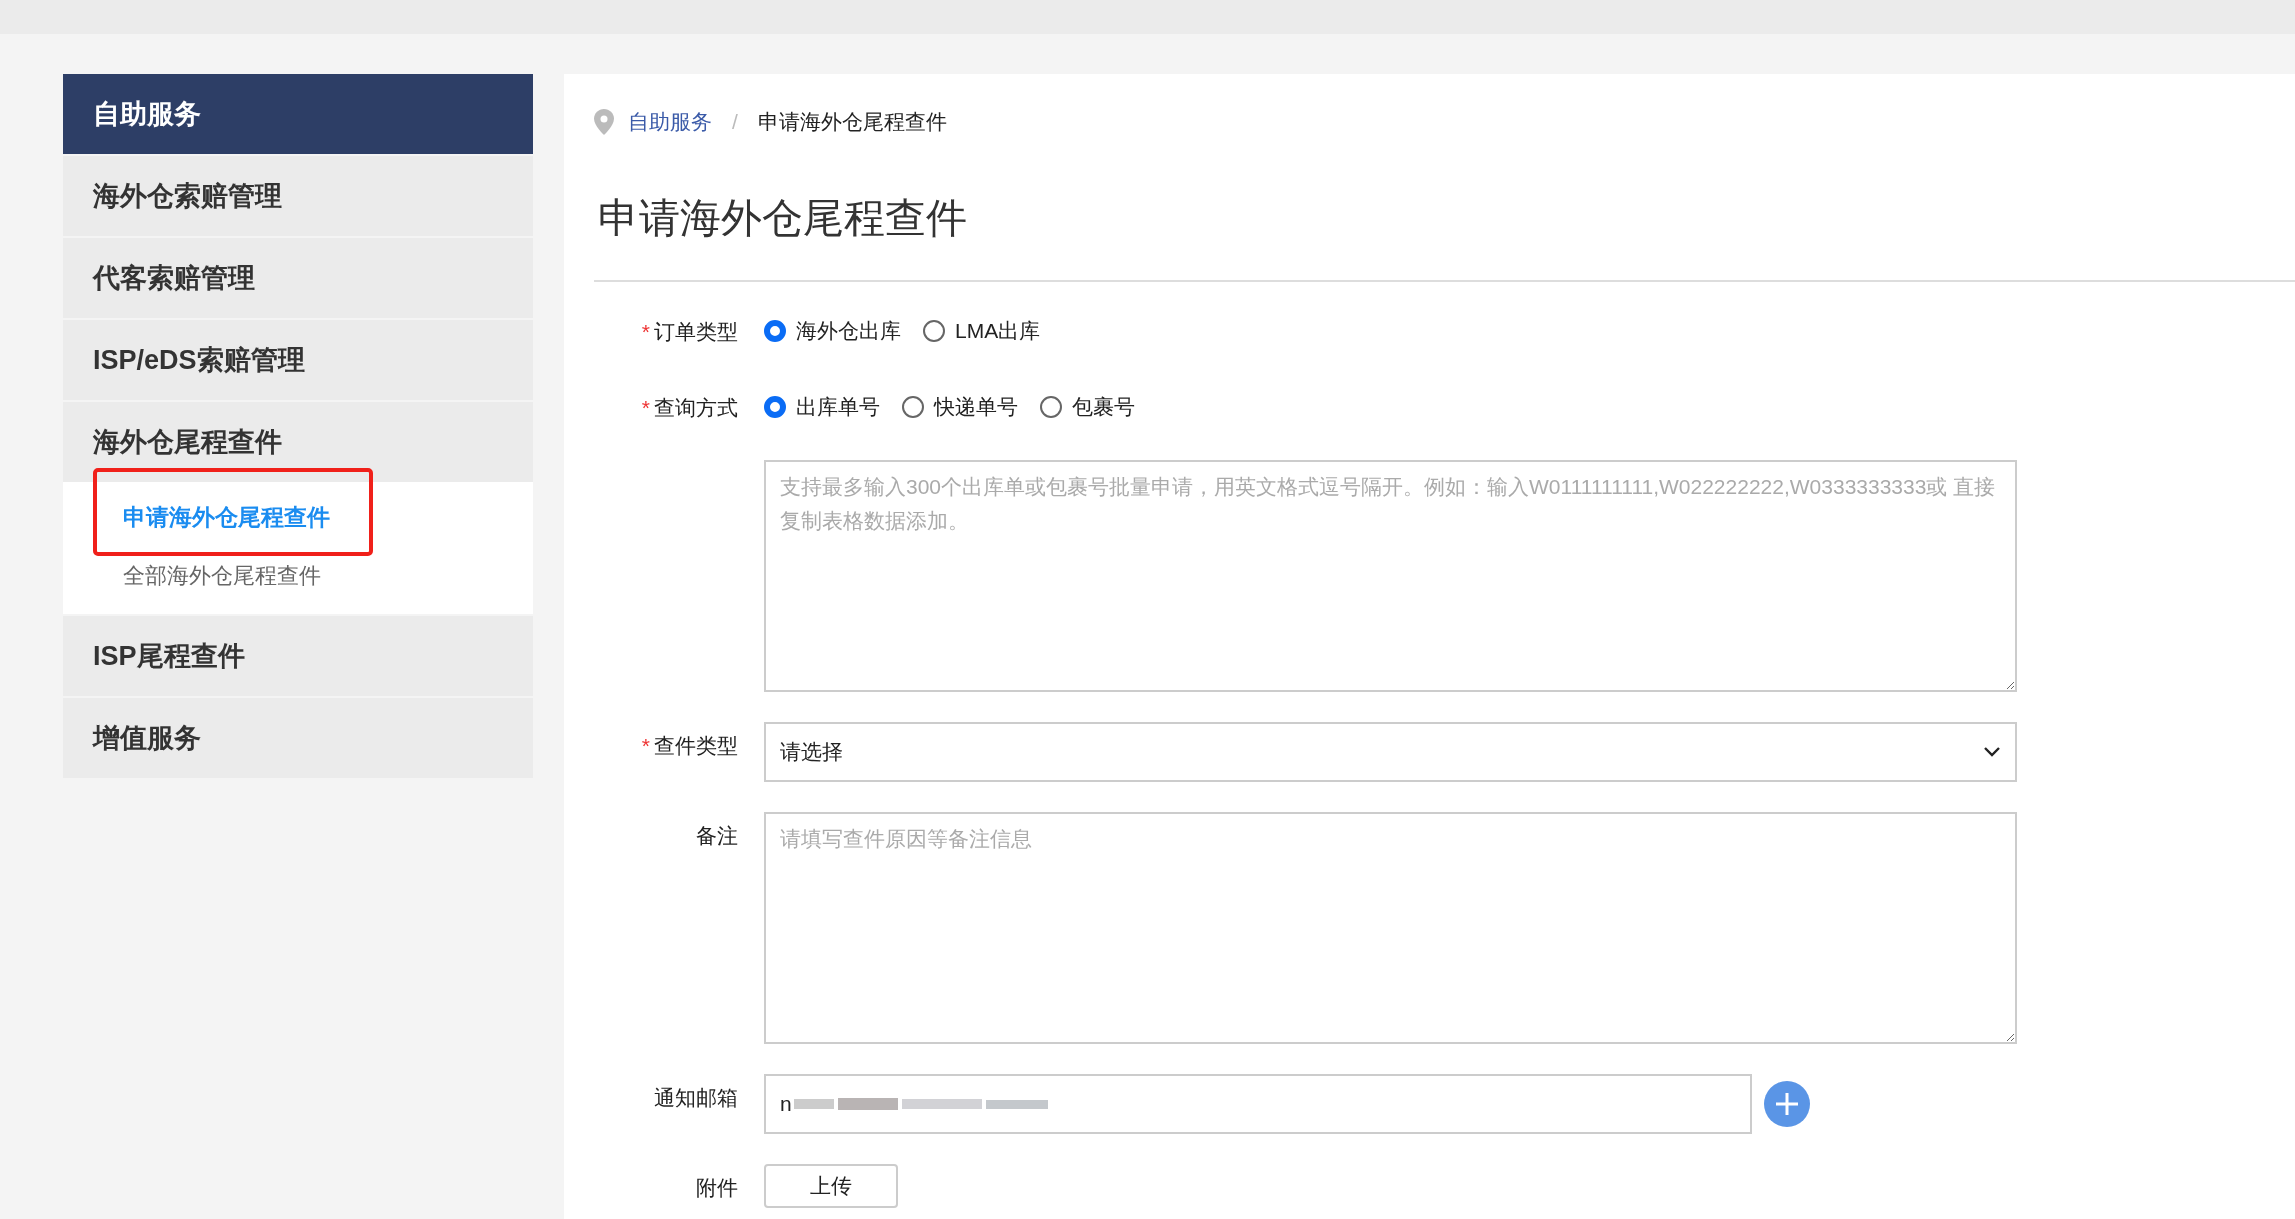 This screenshot has width=2295, height=1219. I want to click on radio-option: 快递单号, so click(960, 406).